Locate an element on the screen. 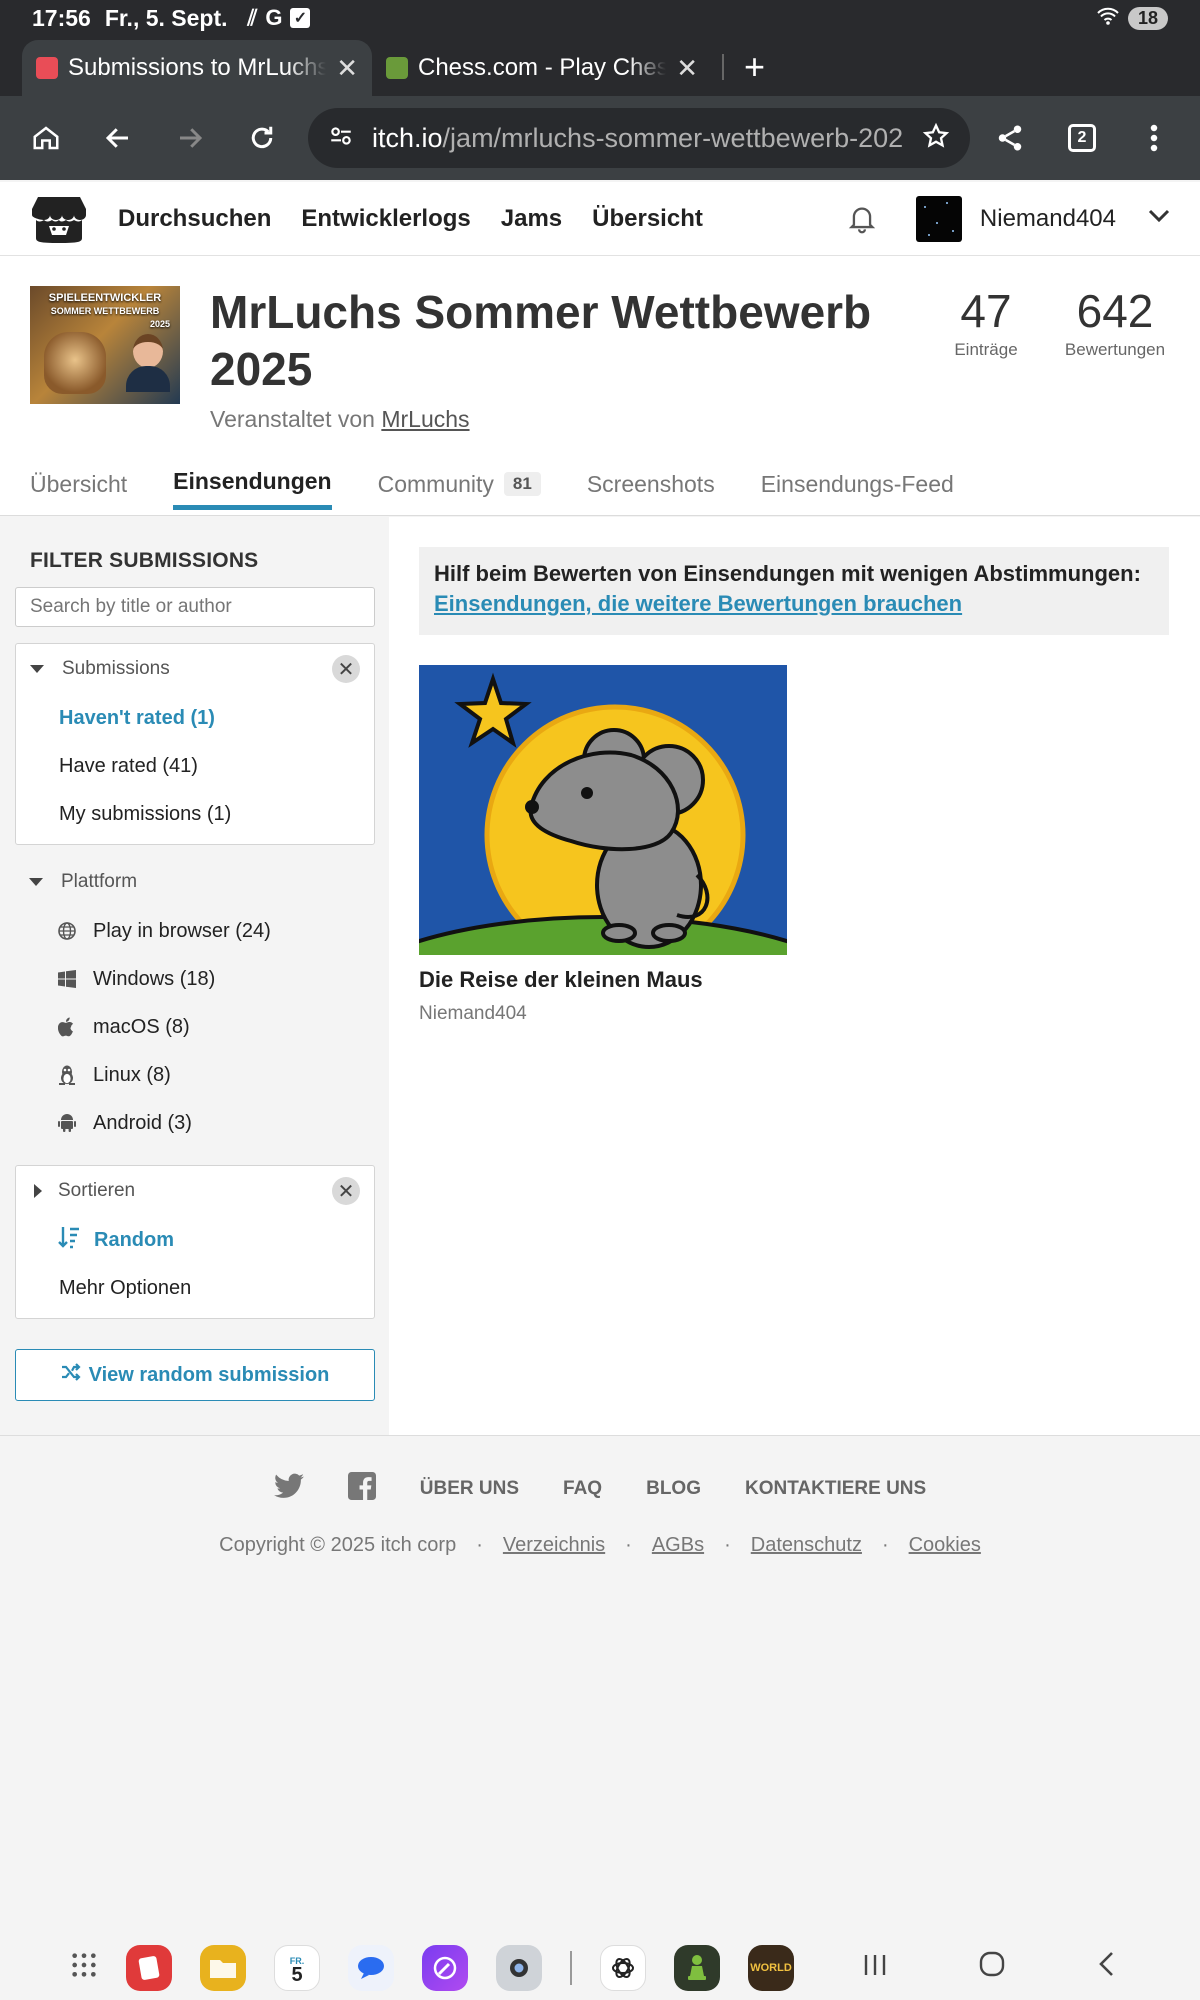 This screenshot has height=2000, width=1200. footer-about-link: ÜBER UNS is located at coordinates (469, 1489).